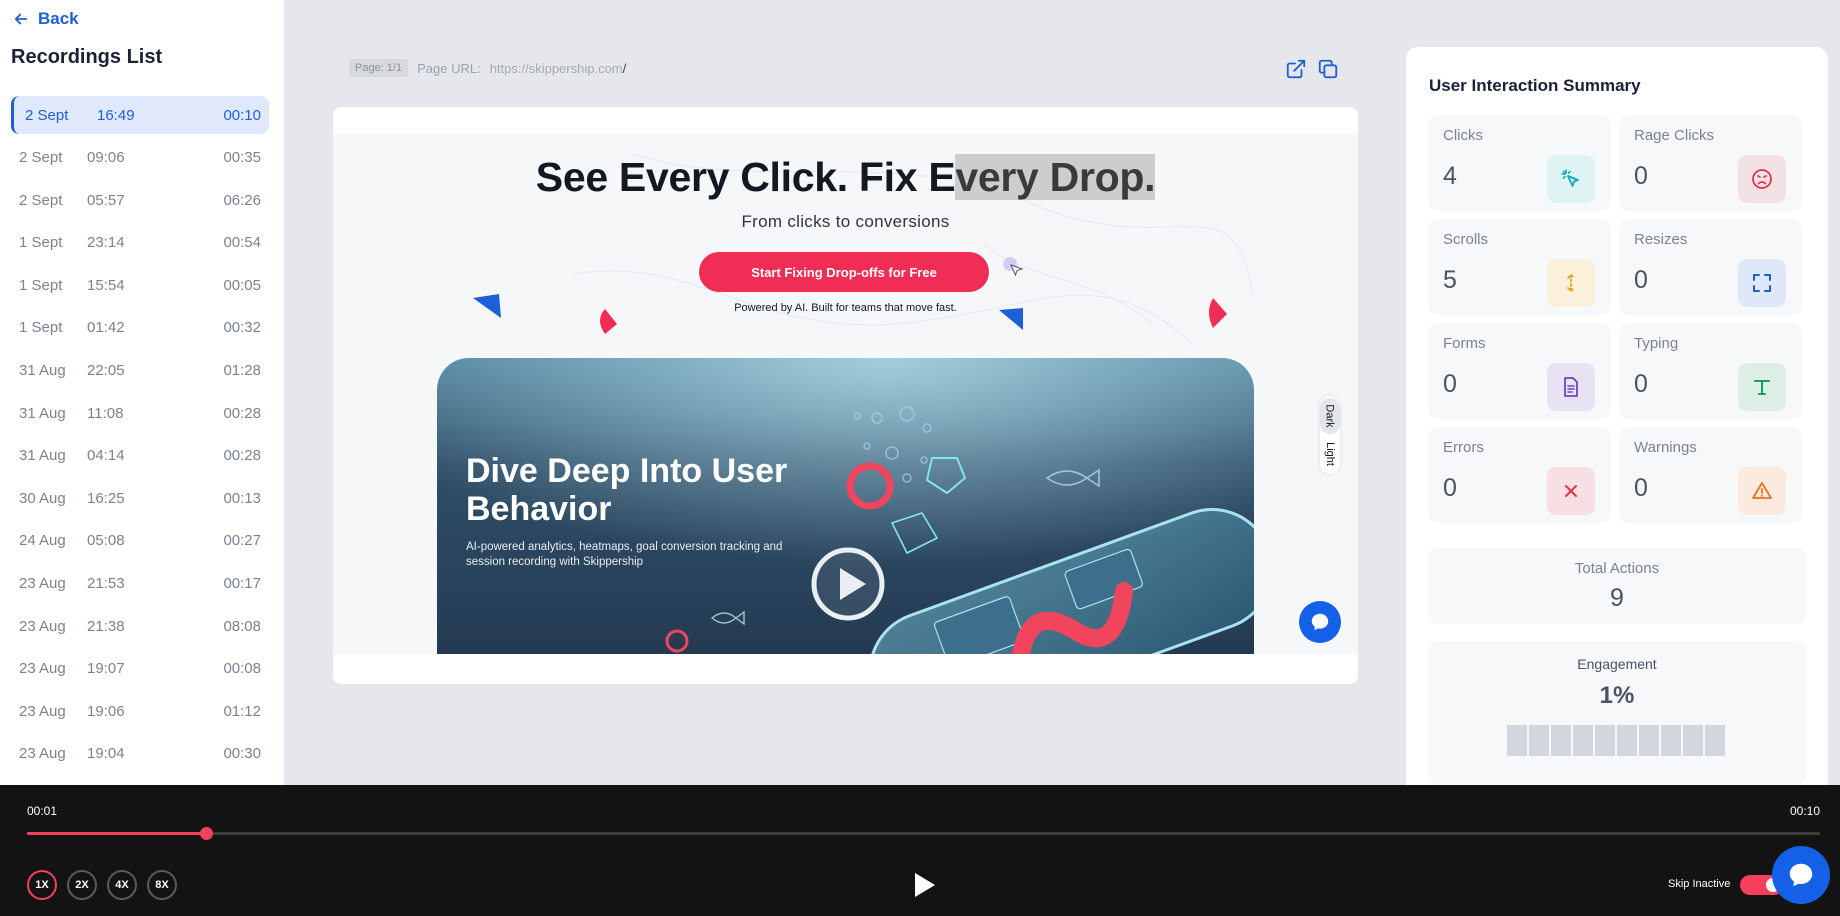 The width and height of the screenshot is (1840, 916). Describe the element at coordinates (140, 584) in the screenshot. I see `recording-row: 23 Aug 21:53 00:17` at that location.